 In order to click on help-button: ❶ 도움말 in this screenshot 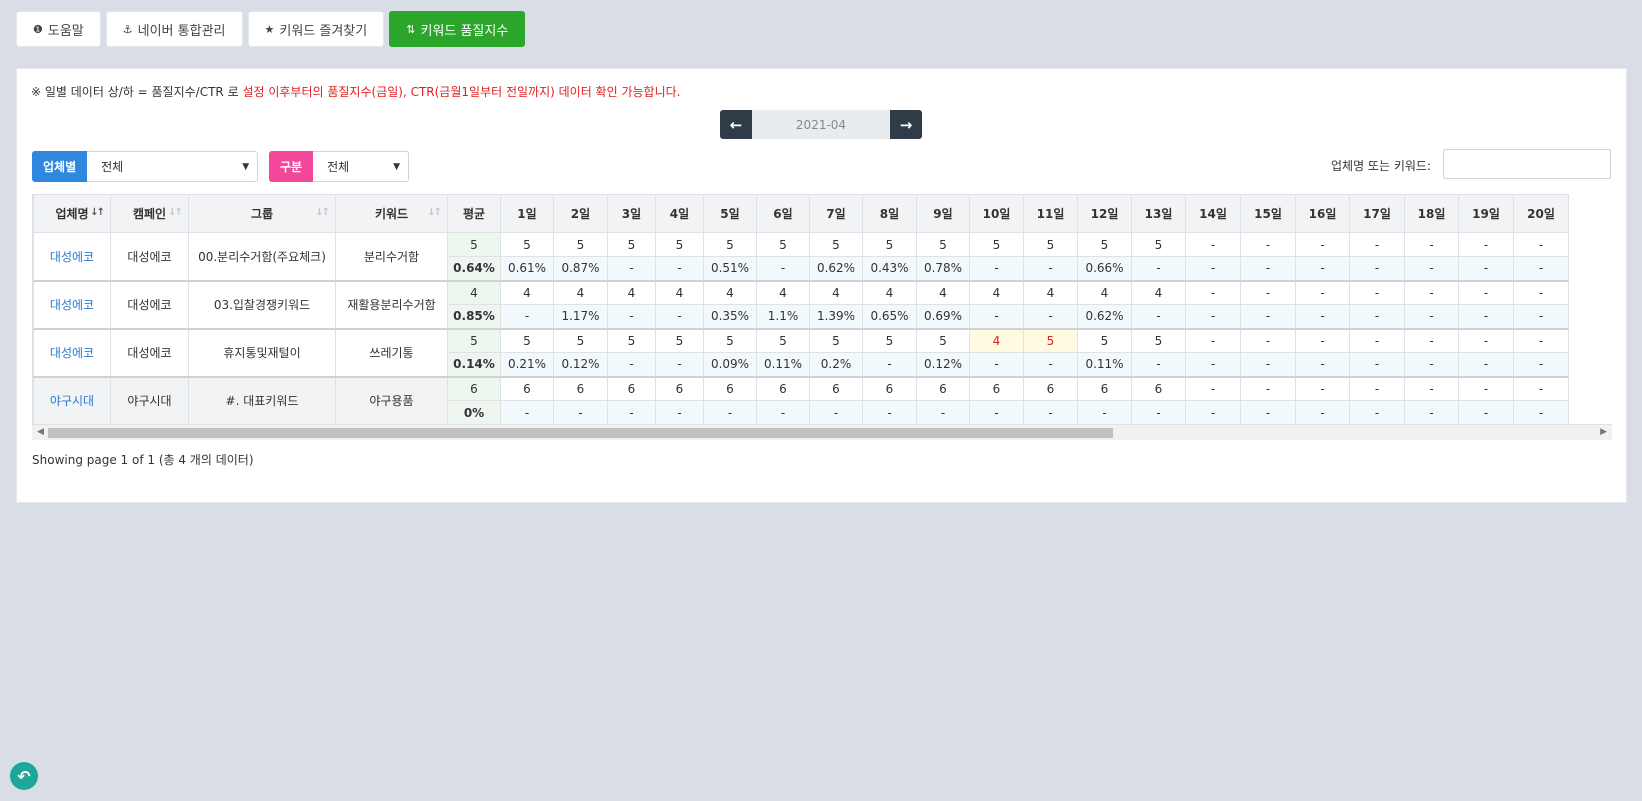, I will do `click(58, 29)`.